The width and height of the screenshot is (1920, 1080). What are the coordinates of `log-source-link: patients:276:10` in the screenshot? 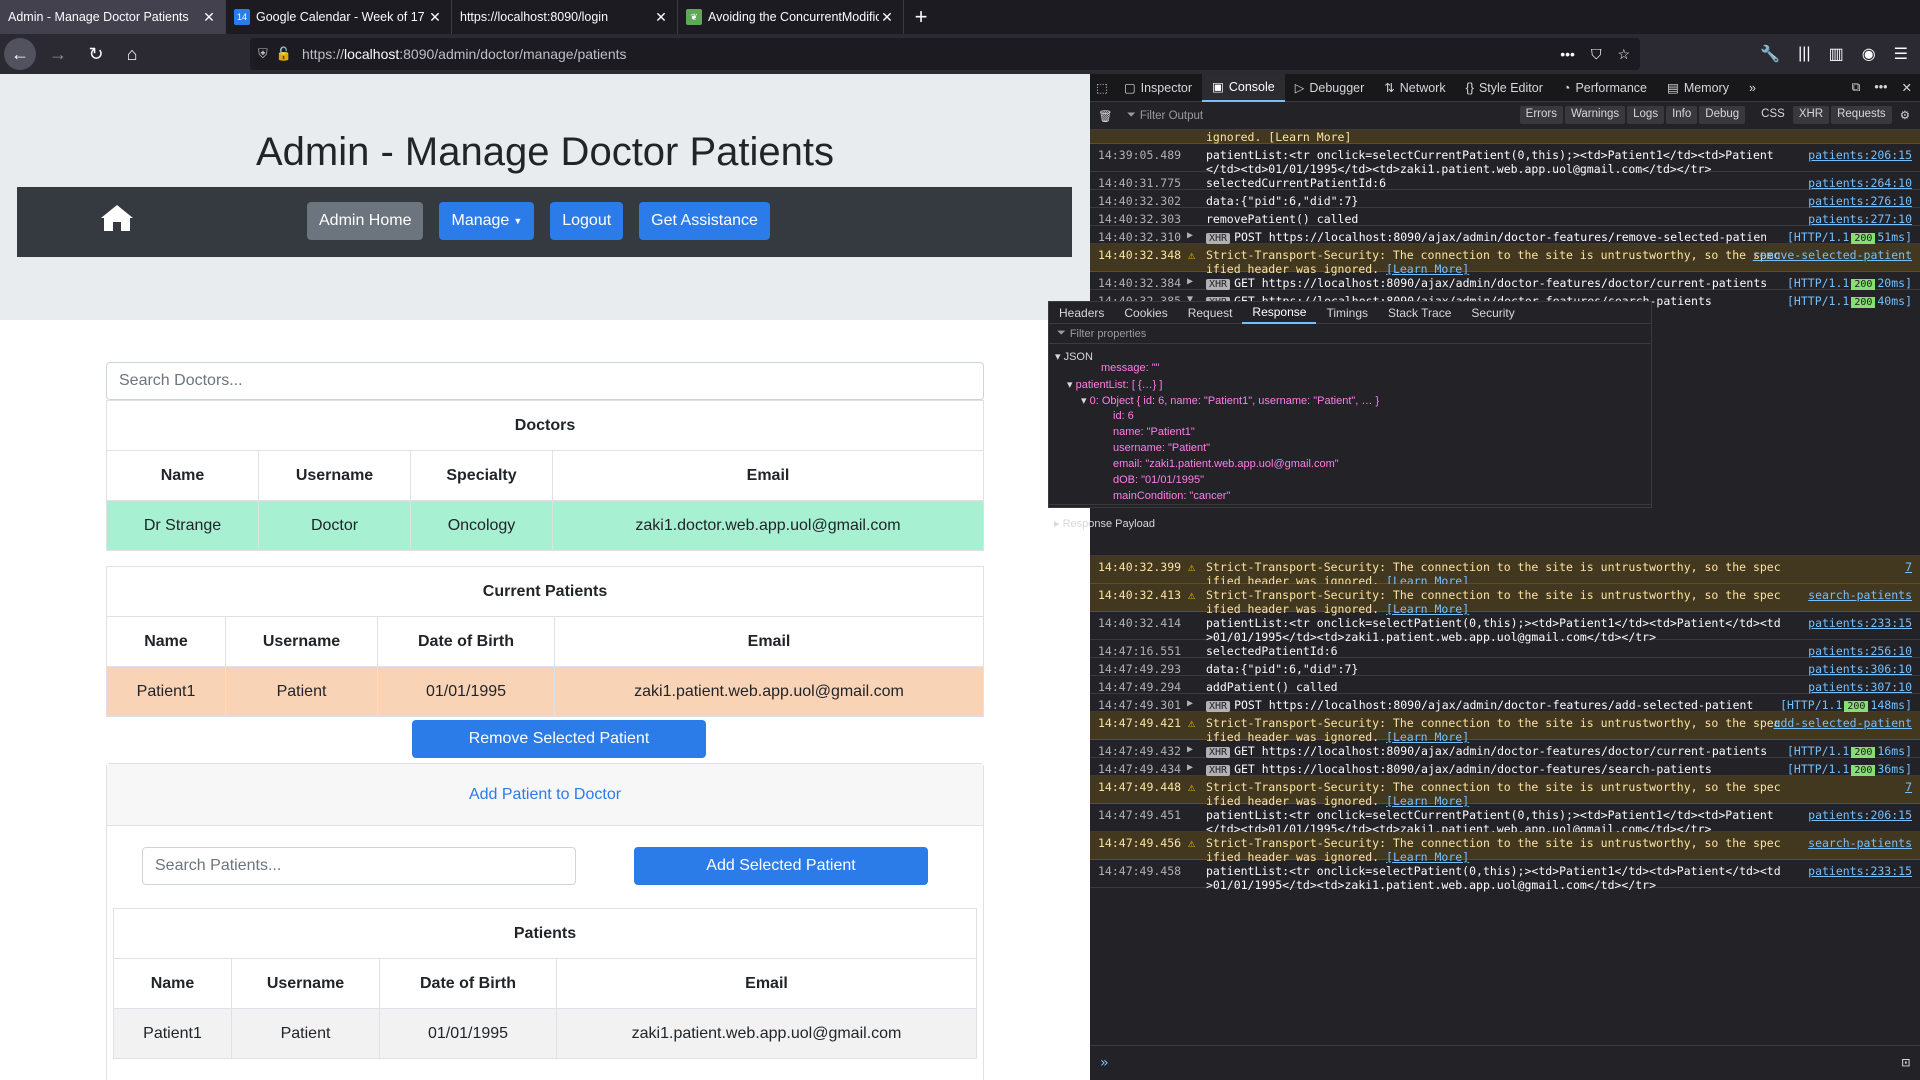 It's located at (1860, 201).